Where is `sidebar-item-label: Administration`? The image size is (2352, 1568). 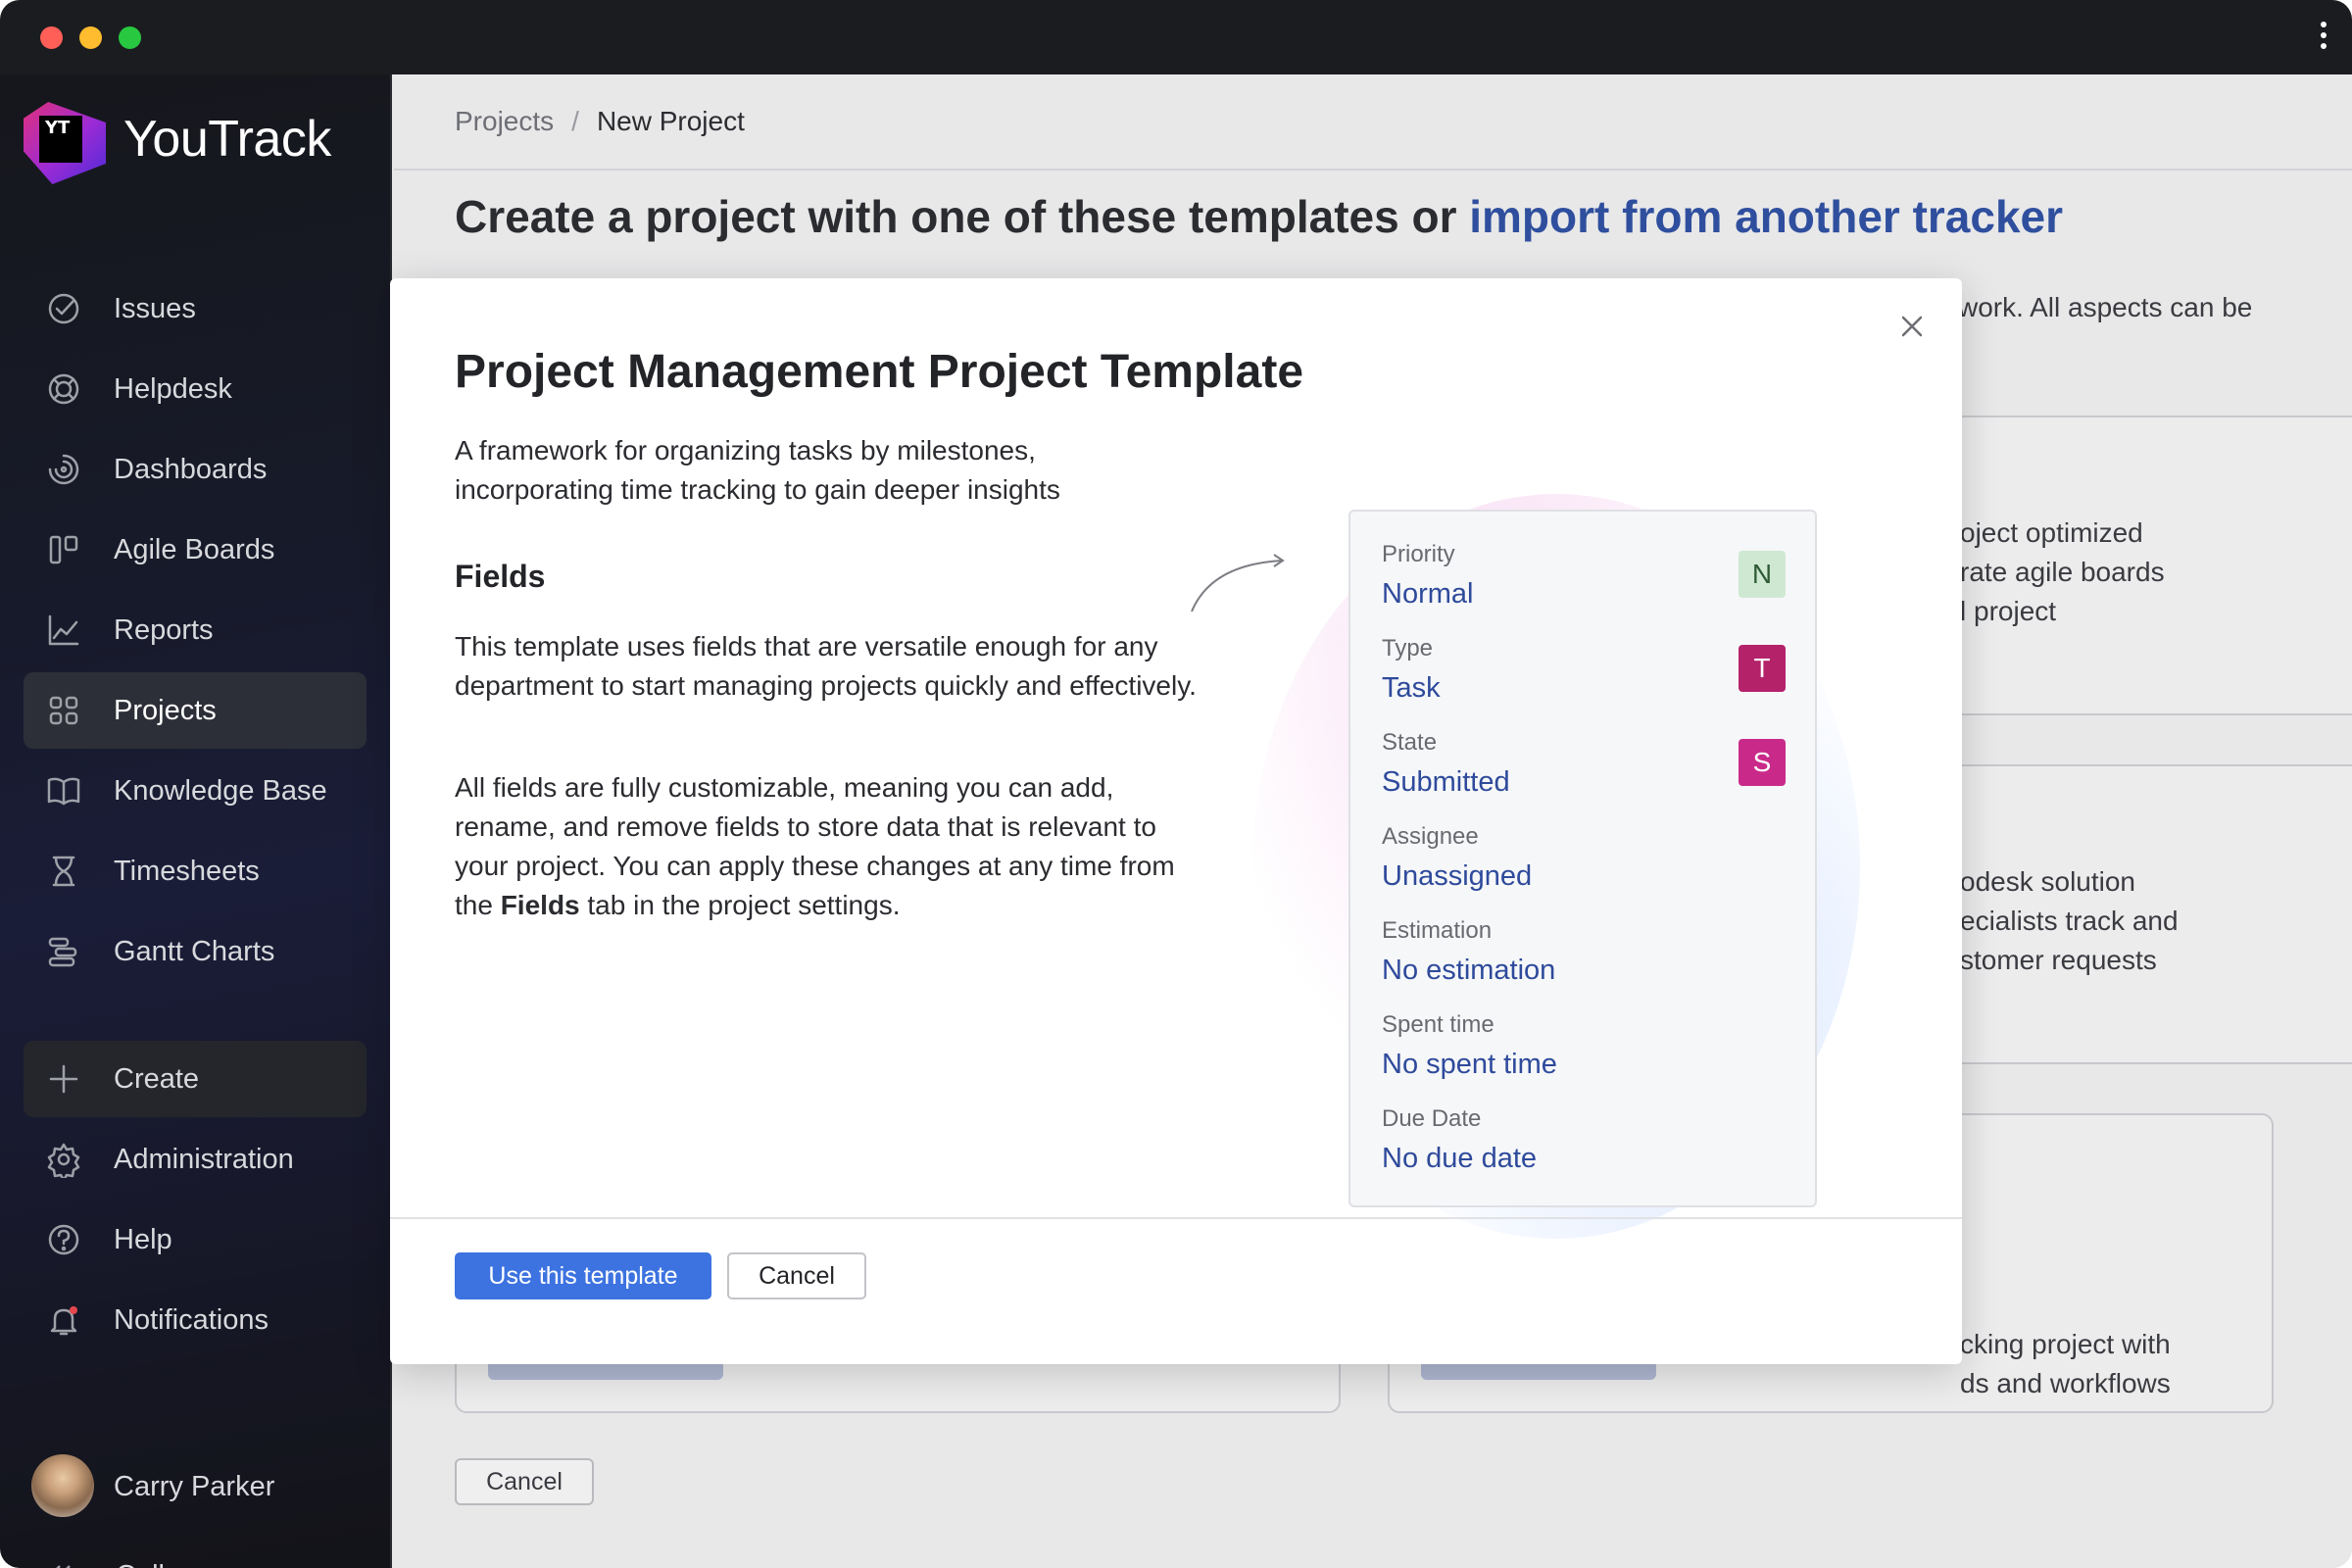 sidebar-item-label: Administration is located at coordinates (204, 1159).